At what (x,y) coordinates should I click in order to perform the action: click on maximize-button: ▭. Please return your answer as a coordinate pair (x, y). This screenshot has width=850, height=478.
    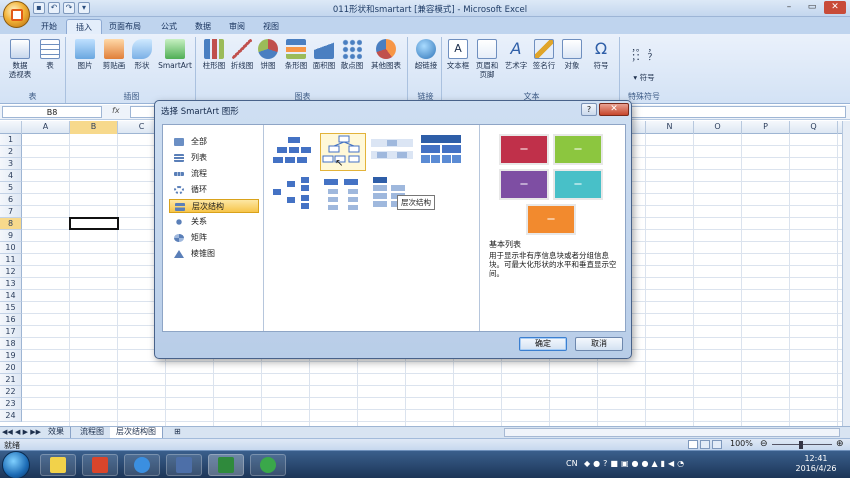
    Looking at the image, I should click on (812, 7).